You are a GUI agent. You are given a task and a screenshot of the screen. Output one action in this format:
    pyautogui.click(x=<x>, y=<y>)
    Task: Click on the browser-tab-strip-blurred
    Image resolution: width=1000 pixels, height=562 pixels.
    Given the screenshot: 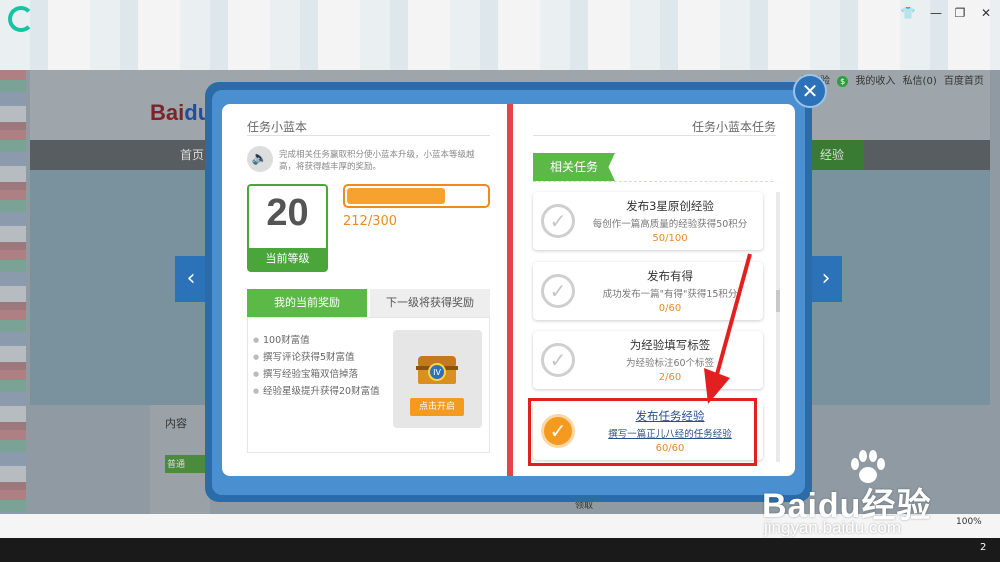 What is the action you would take?
    pyautogui.click(x=500, y=35)
    